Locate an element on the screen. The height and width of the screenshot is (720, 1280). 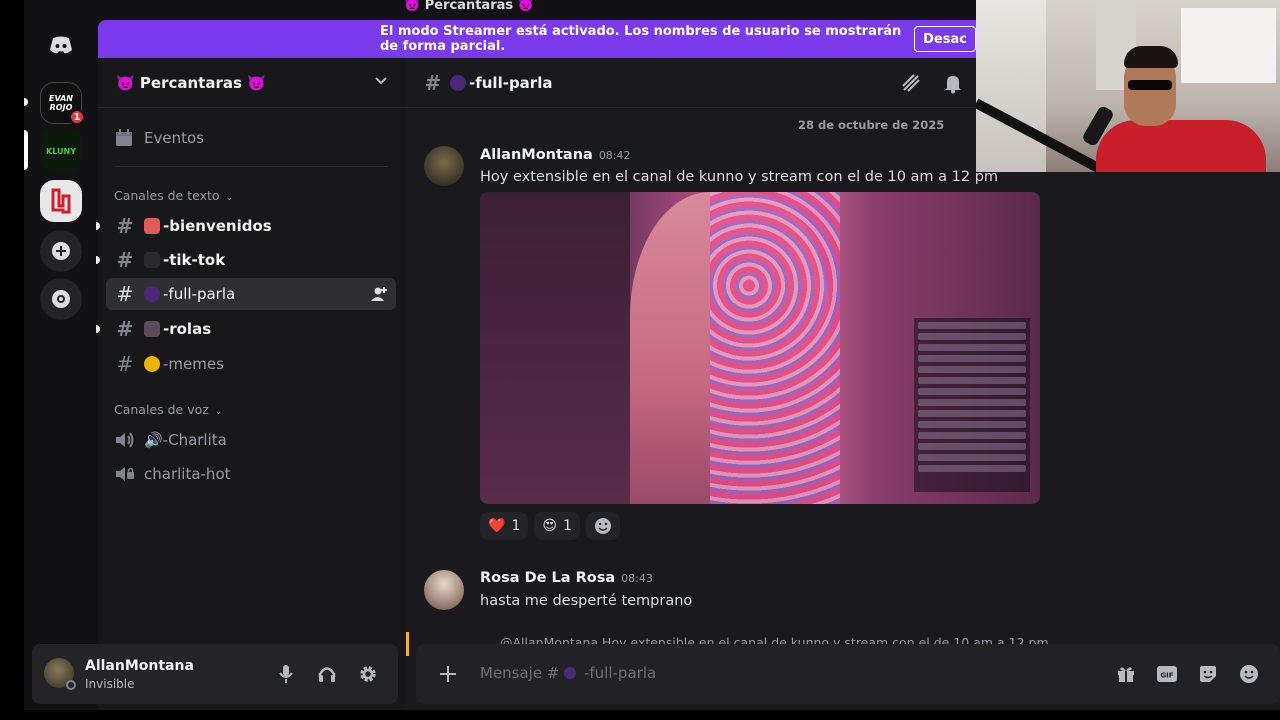
server-name: 👿 Percantaras 👿 is located at coordinates (191, 82).